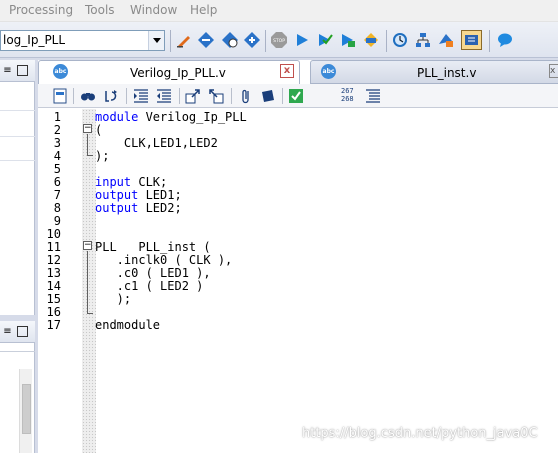 Image resolution: width=558 pixels, height=453 pixels. I want to click on fold-margin, so click(89, 281).